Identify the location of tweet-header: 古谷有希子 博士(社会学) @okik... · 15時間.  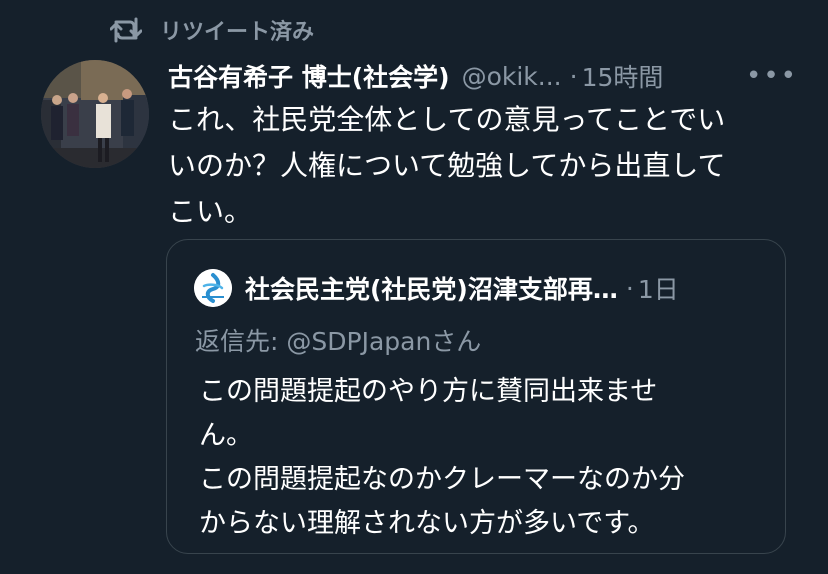
(488, 76).